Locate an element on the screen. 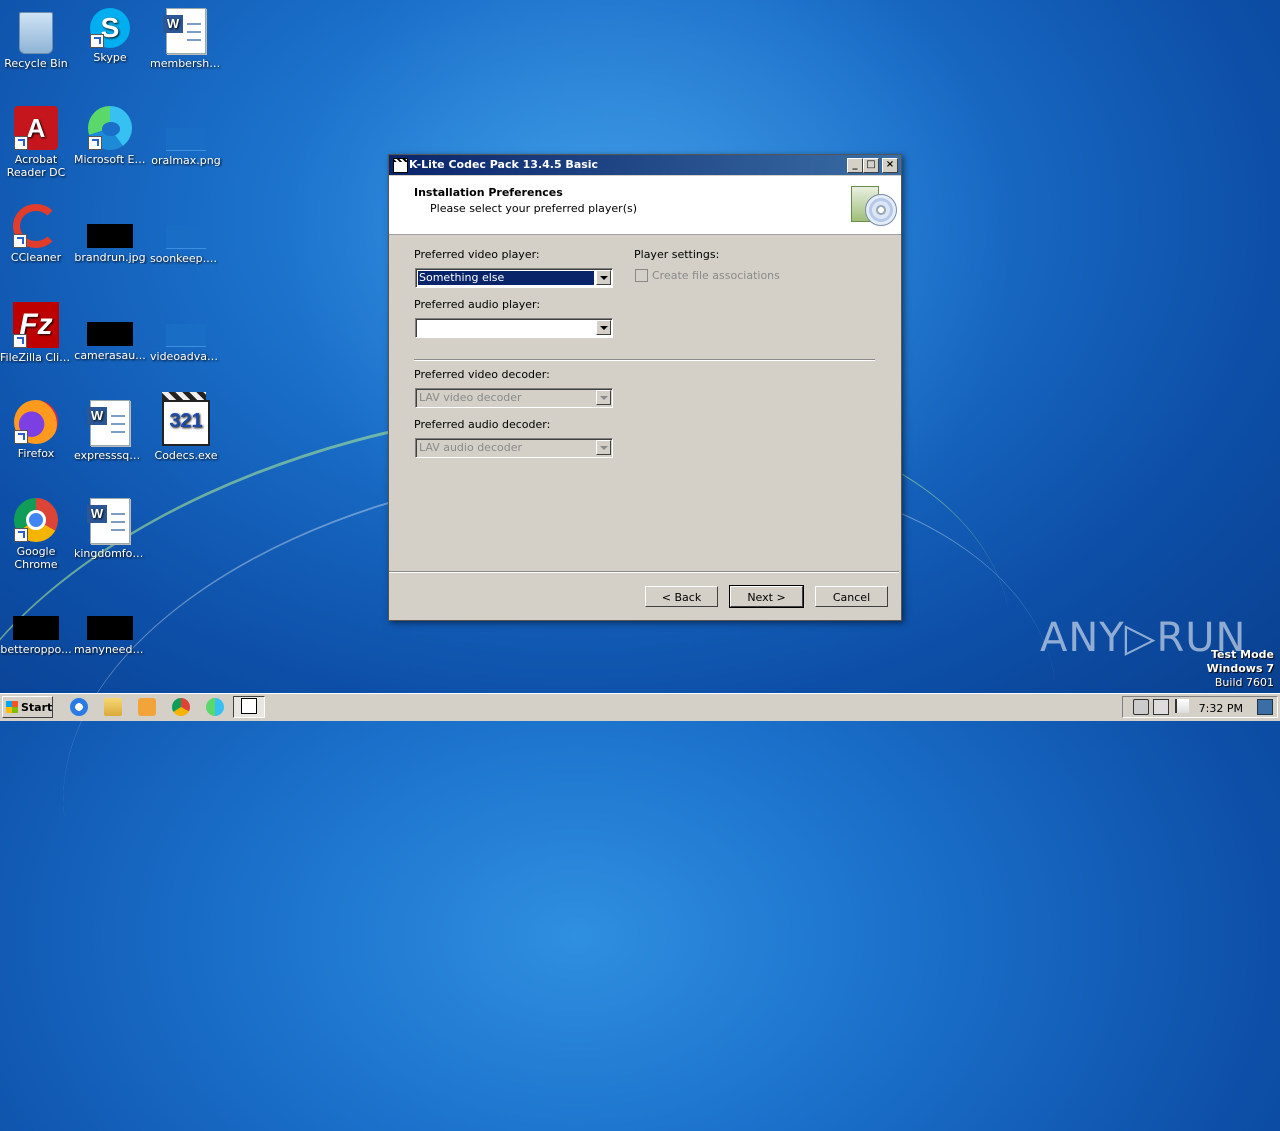  video-decoder-select: LAV video decoder is located at coordinates (514, 398).